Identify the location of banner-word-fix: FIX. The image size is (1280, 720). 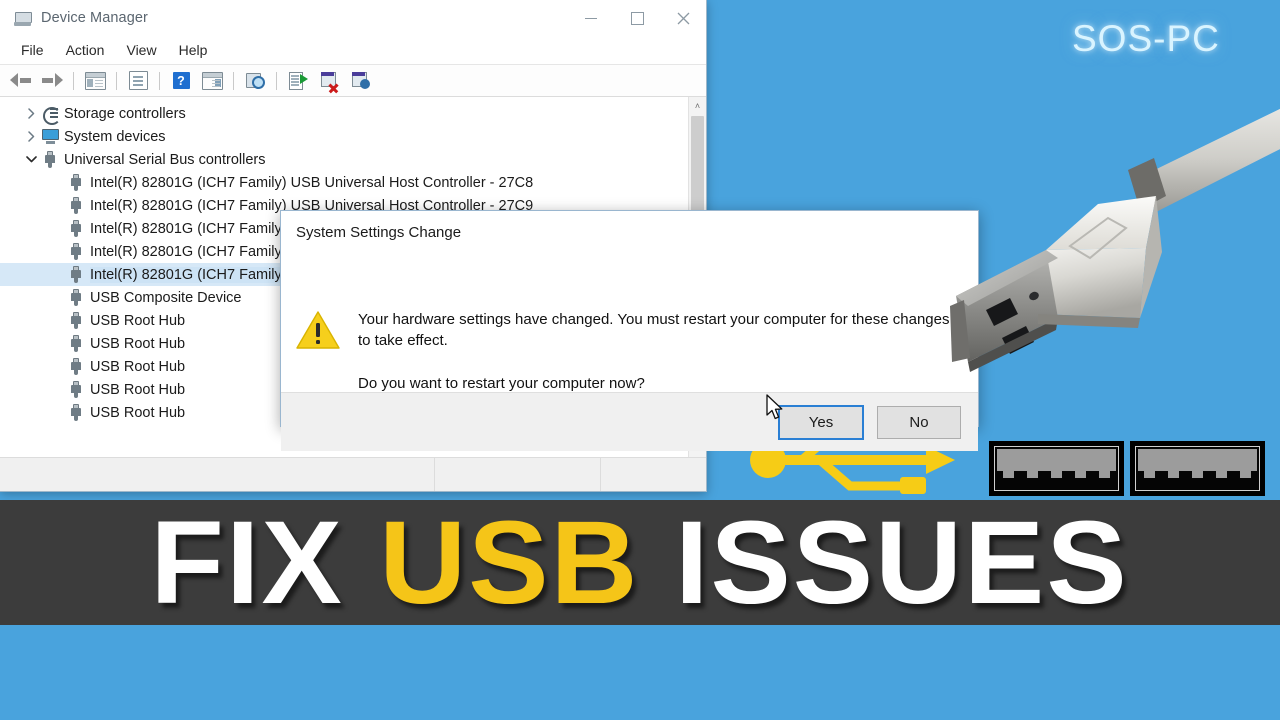
(265, 562).